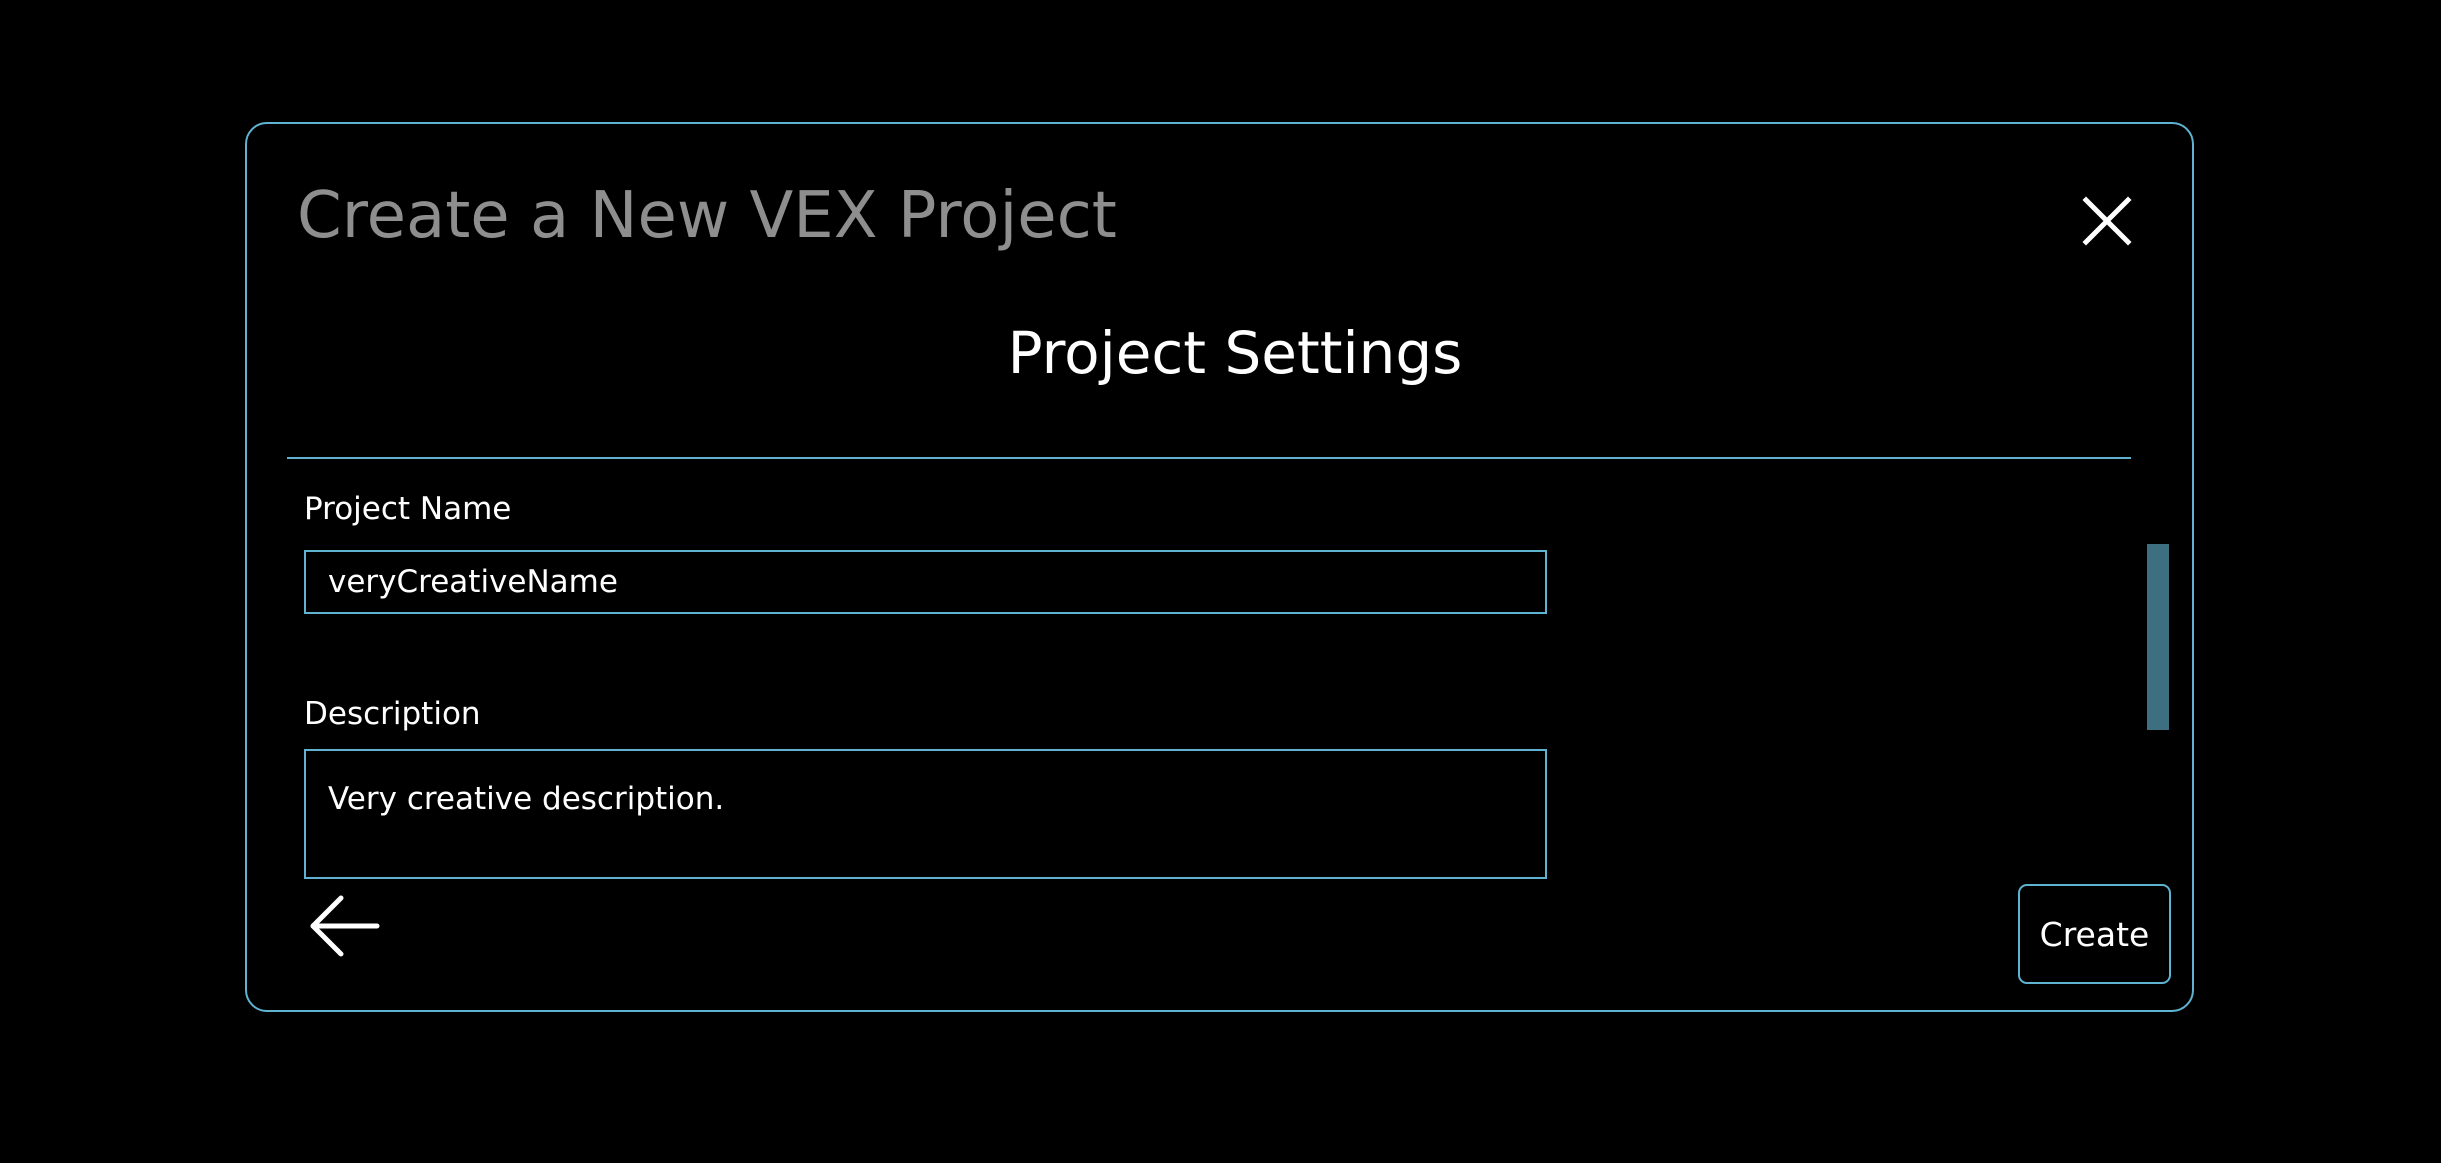 This screenshot has height=1163, width=2441. I want to click on section-title: Project Settings, so click(1235, 353).